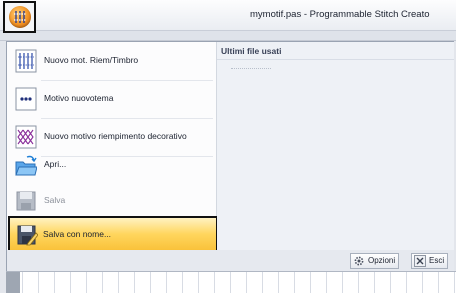 This screenshot has height=293, width=456. I want to click on options-button: Opzioni, so click(375, 261).